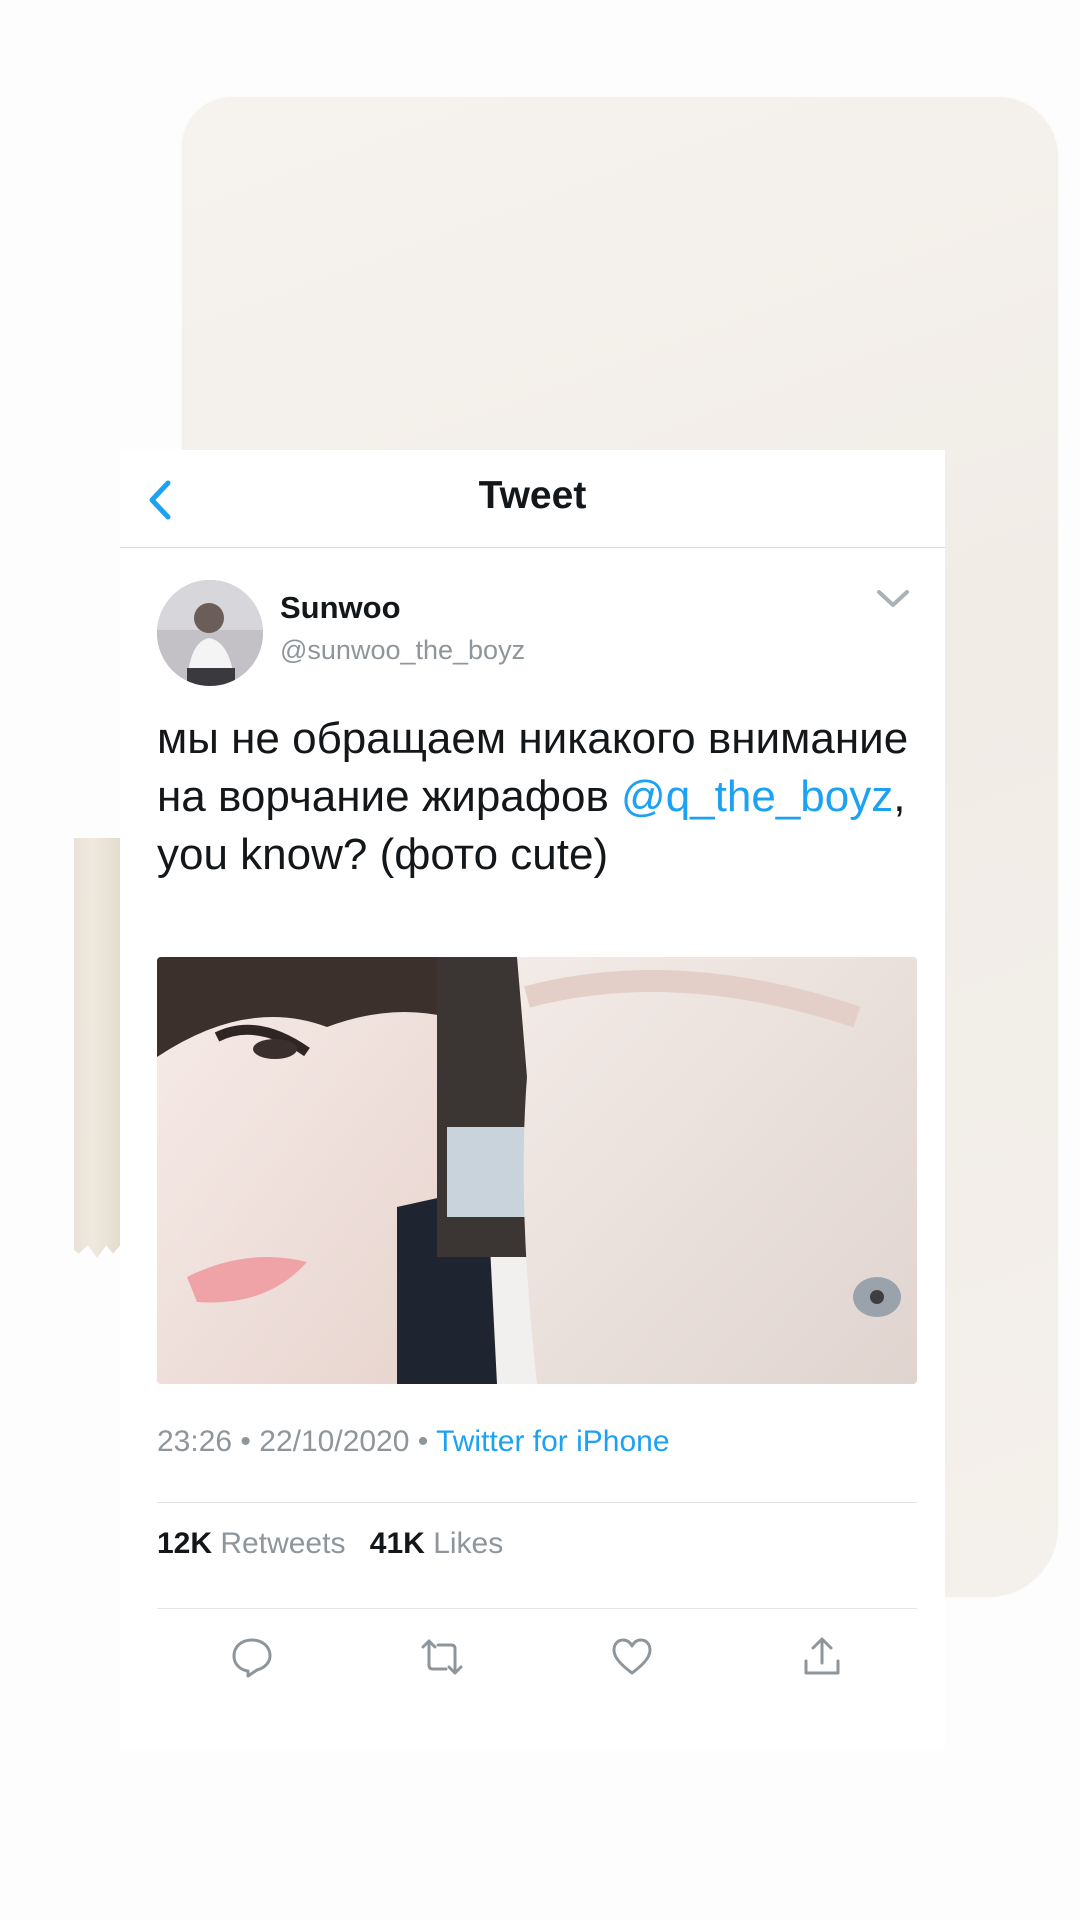 Image resolution: width=1080 pixels, height=1920 pixels. I want to click on retweets-stat: 12K Retweets, so click(251, 1543).